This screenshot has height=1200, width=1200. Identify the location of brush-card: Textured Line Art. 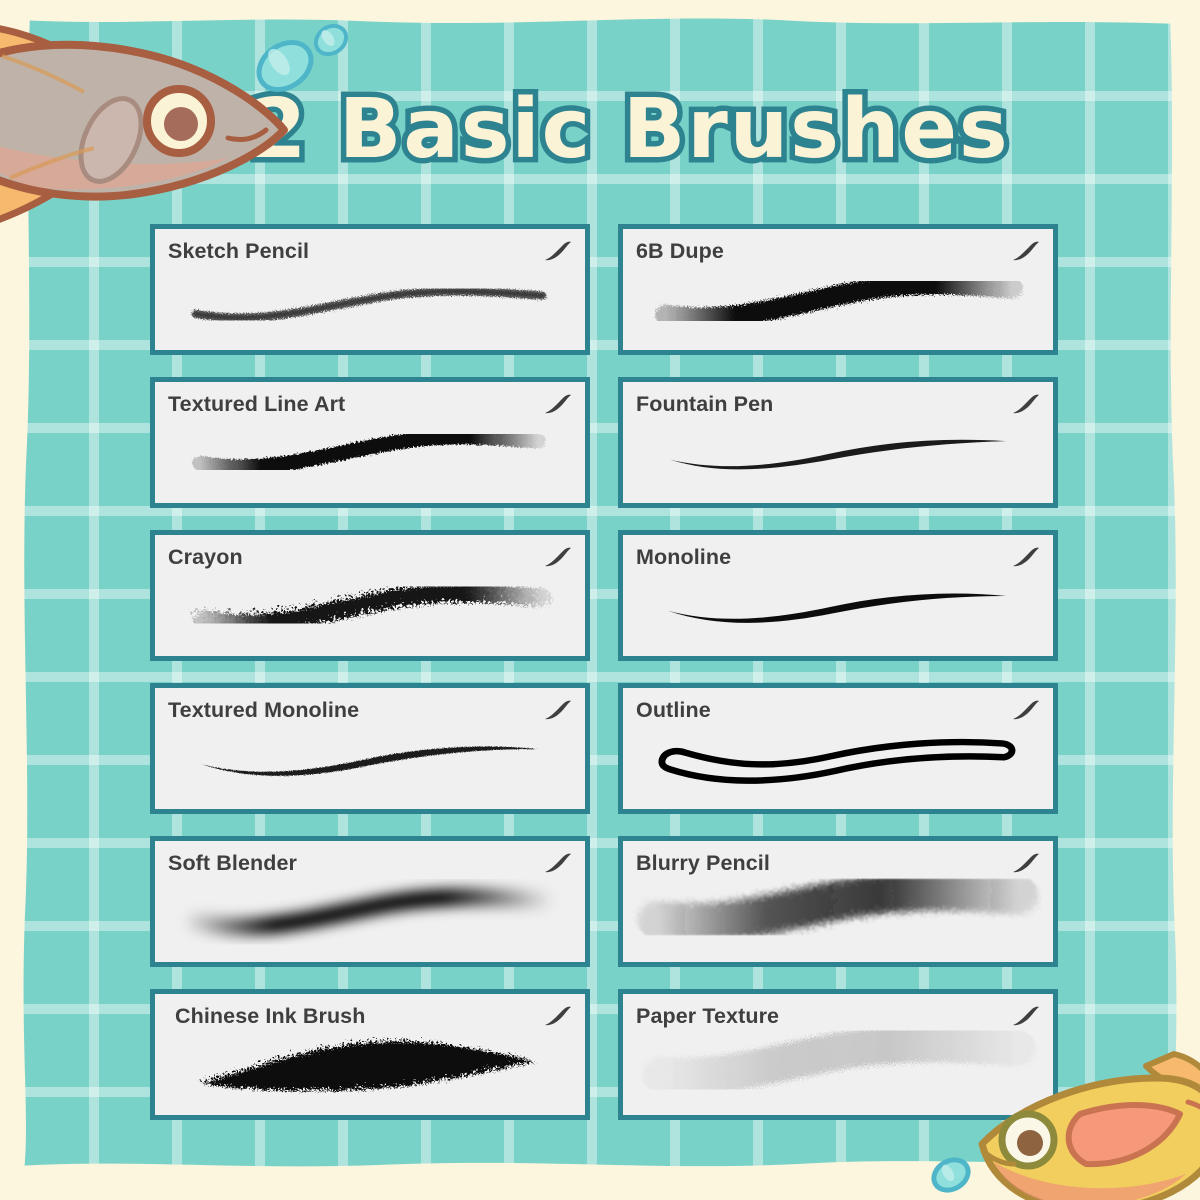
(370, 442).